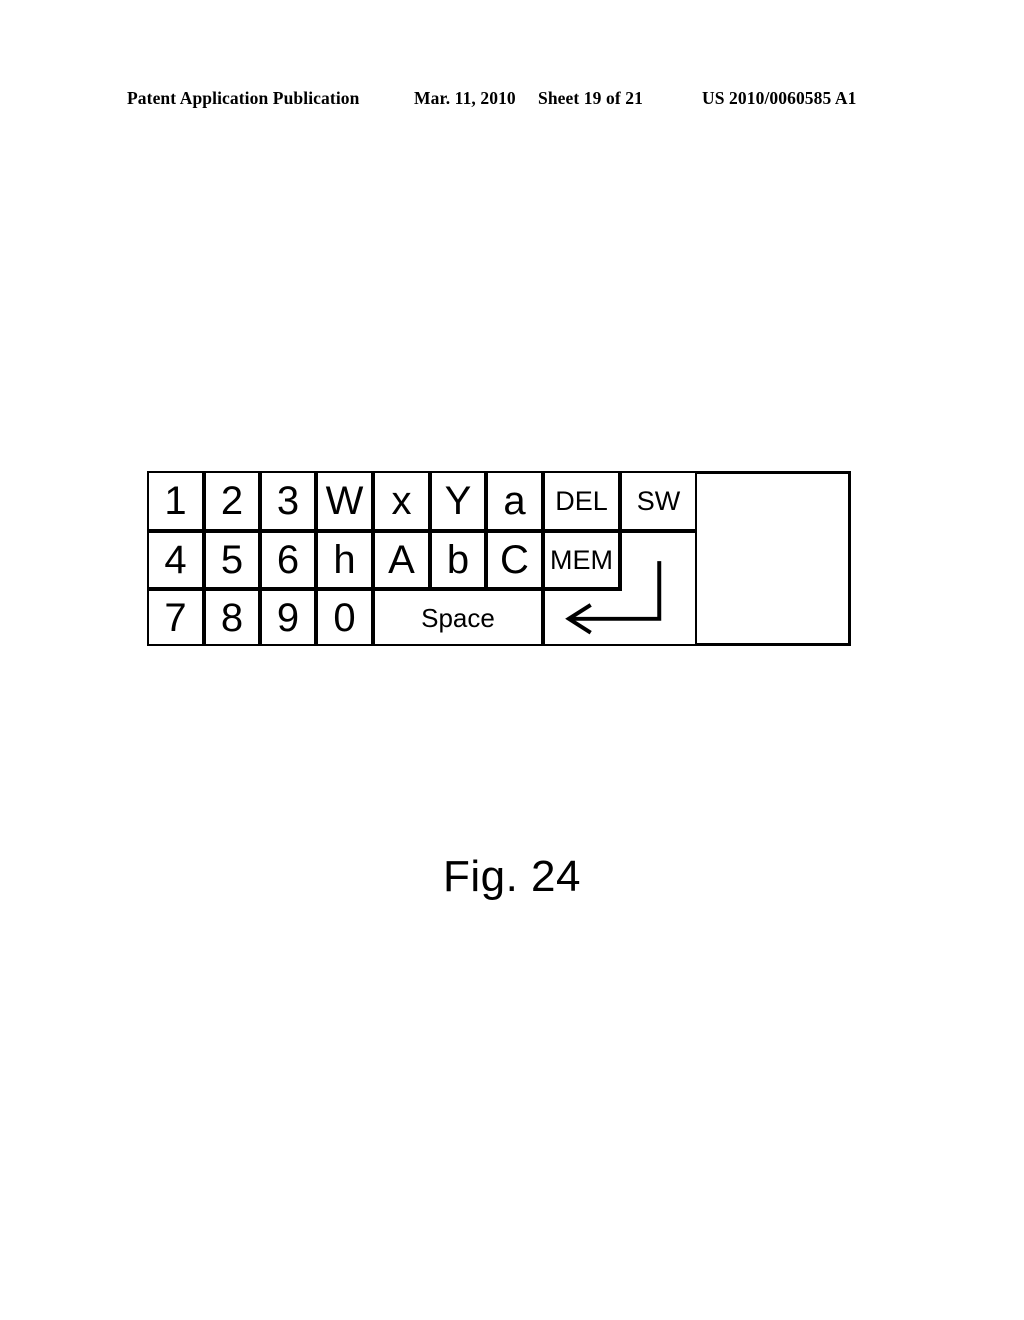 The image size is (1024, 1320). I want to click on key-label: b, so click(458, 560).